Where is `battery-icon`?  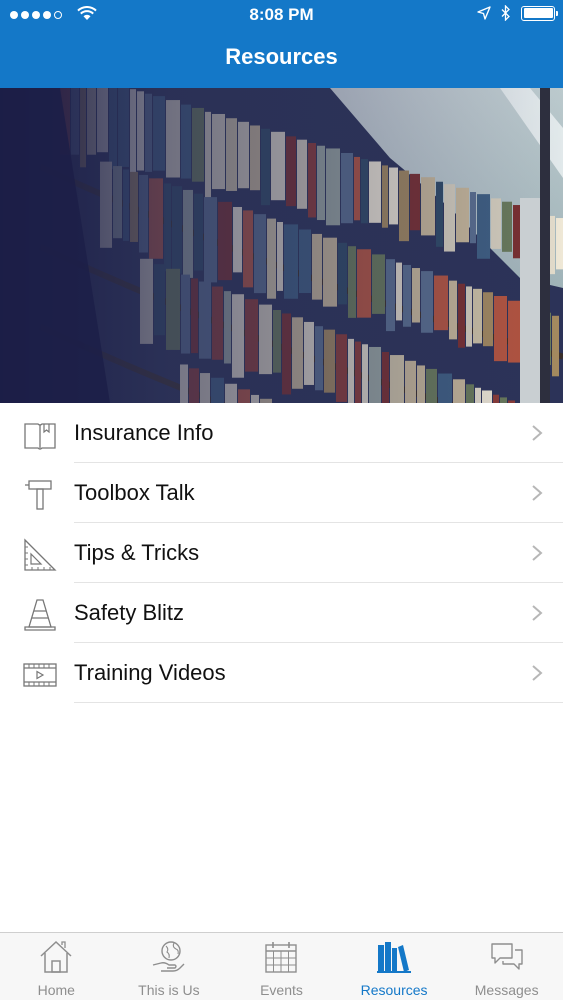
battery-icon is located at coordinates (539, 13).